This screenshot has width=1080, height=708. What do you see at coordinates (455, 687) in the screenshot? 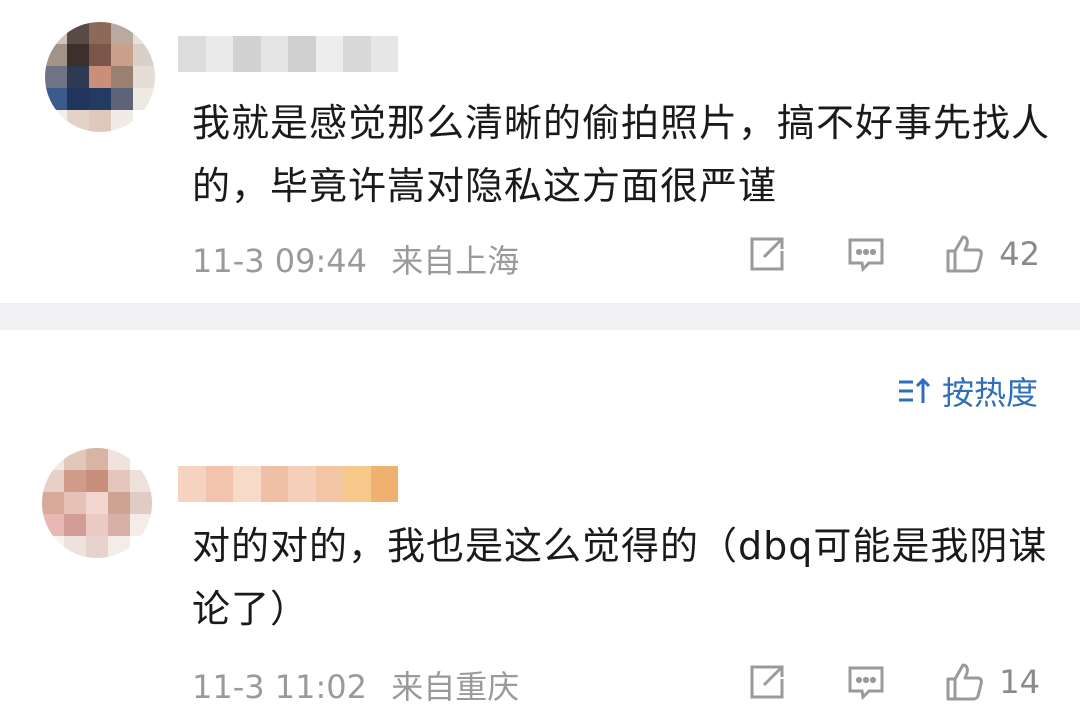
I see `comment-location: 来自重庆` at bounding box center [455, 687].